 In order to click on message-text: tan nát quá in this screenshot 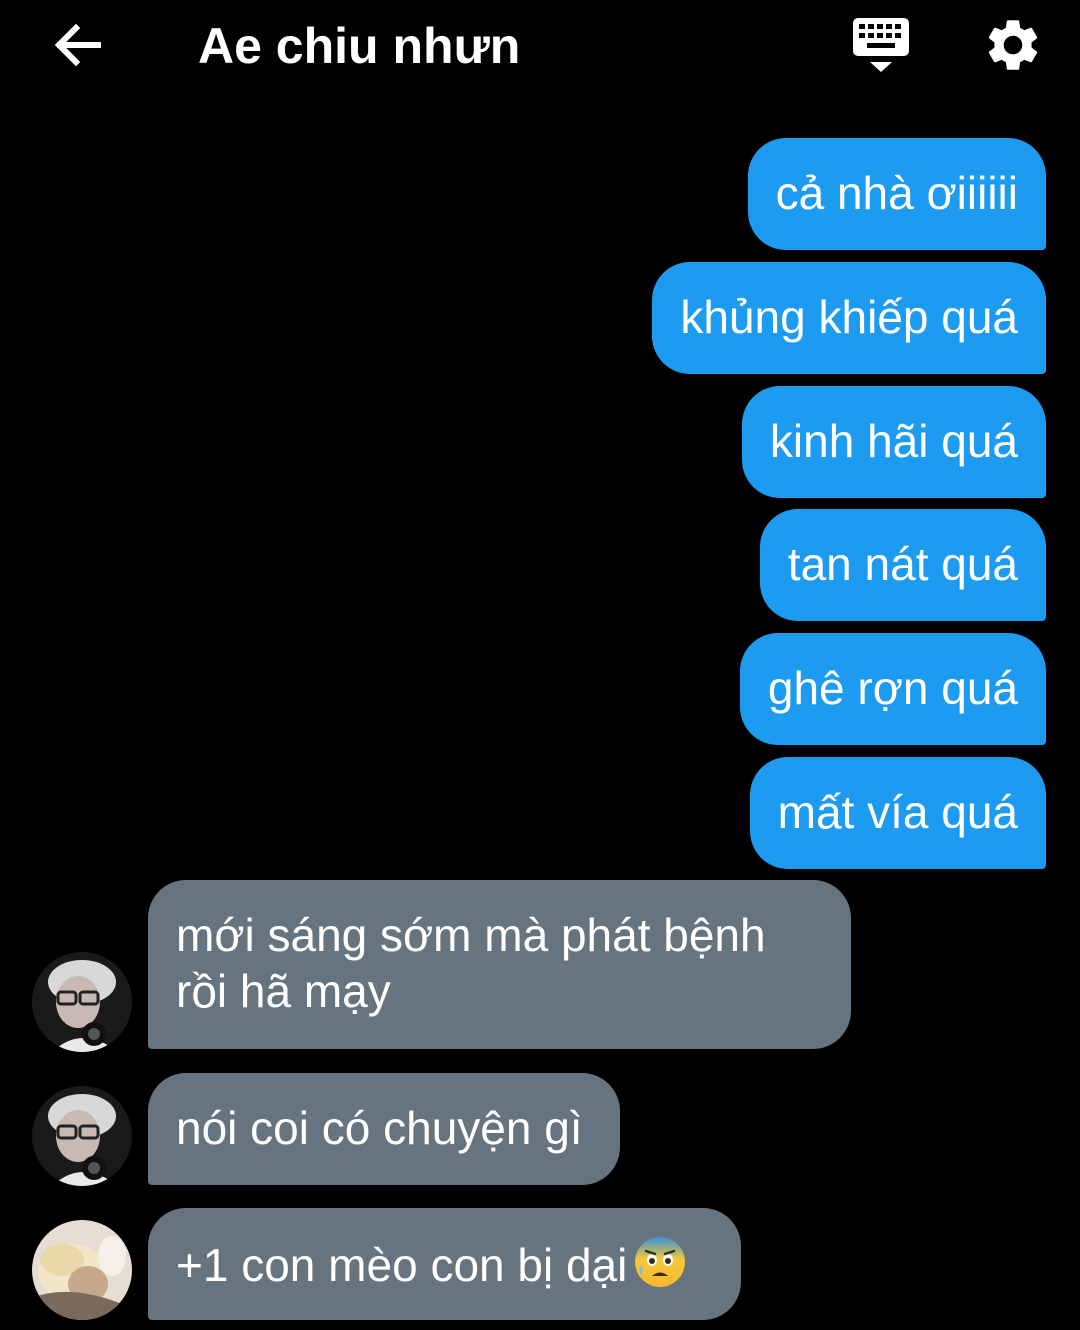, I will do `click(902, 564)`.